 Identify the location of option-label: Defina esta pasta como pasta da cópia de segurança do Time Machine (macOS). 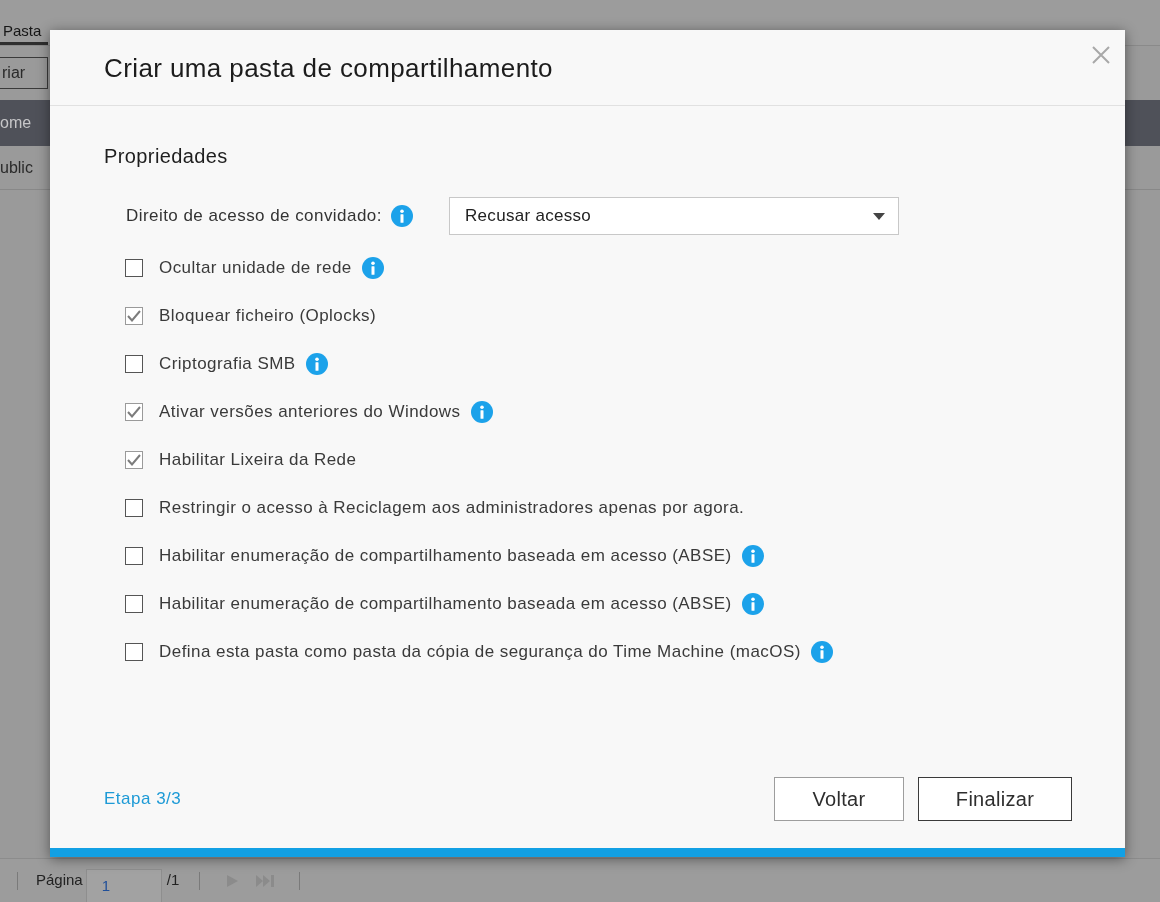
(480, 652).